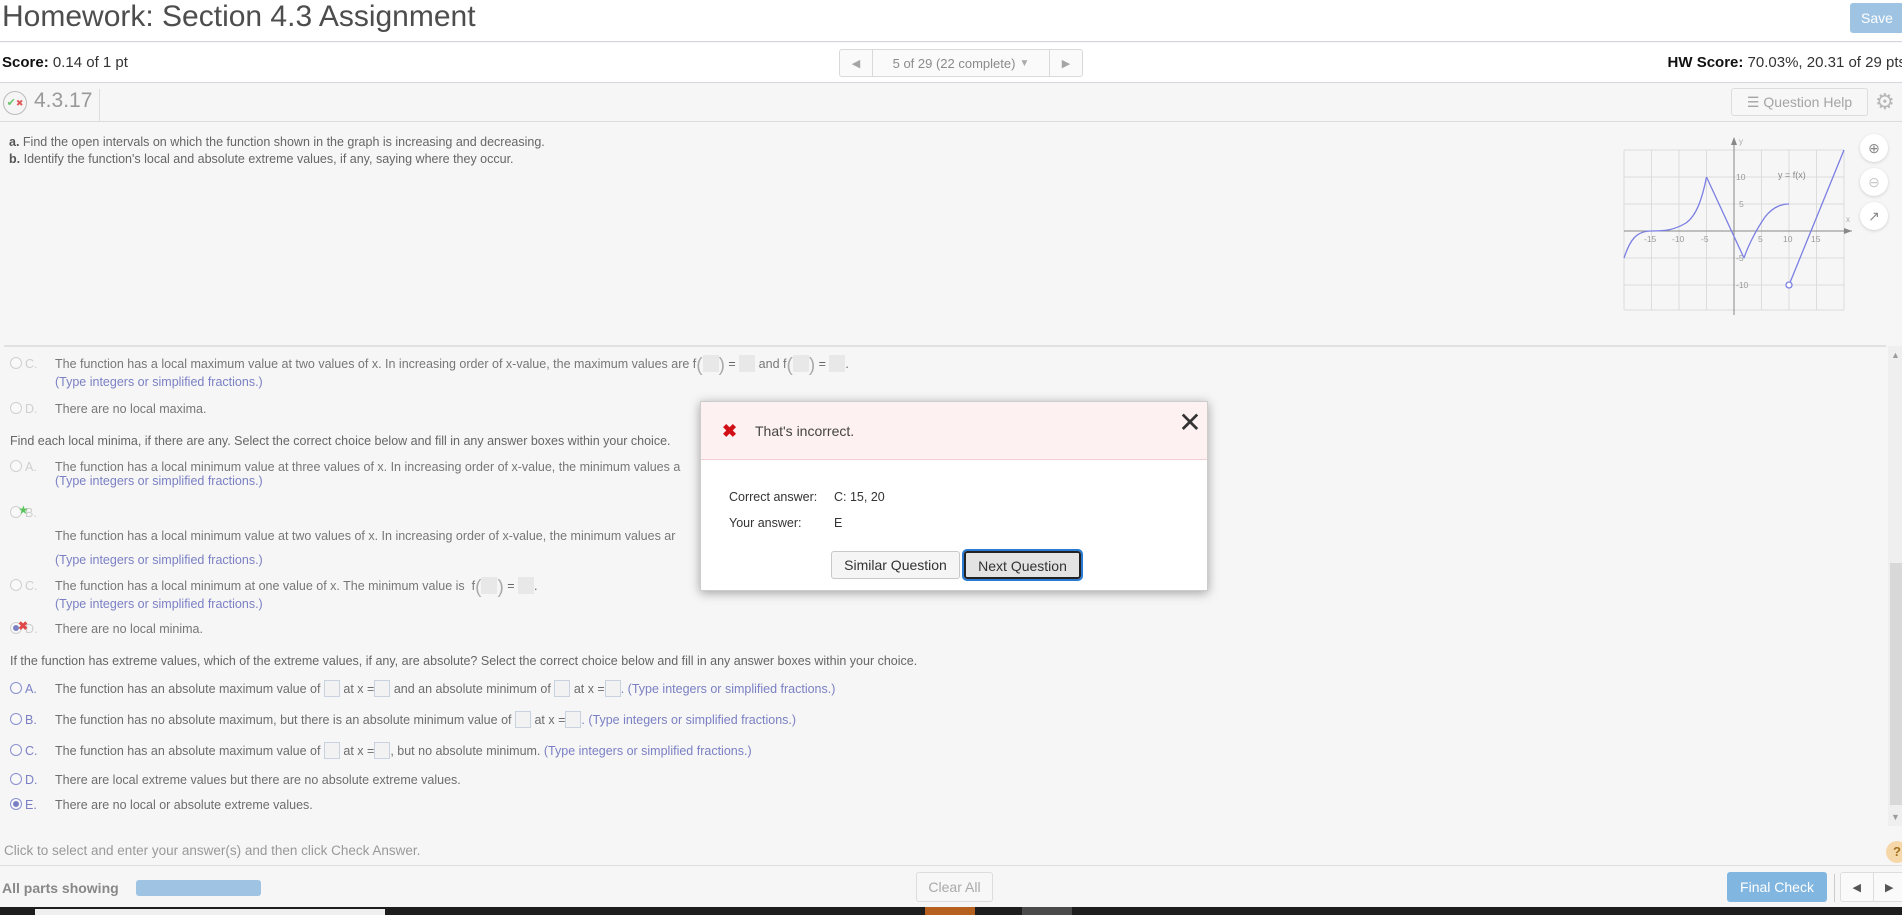 The height and width of the screenshot is (915, 1902). What do you see at coordinates (1876, 18) in the screenshot?
I see `save-button: Save` at bounding box center [1876, 18].